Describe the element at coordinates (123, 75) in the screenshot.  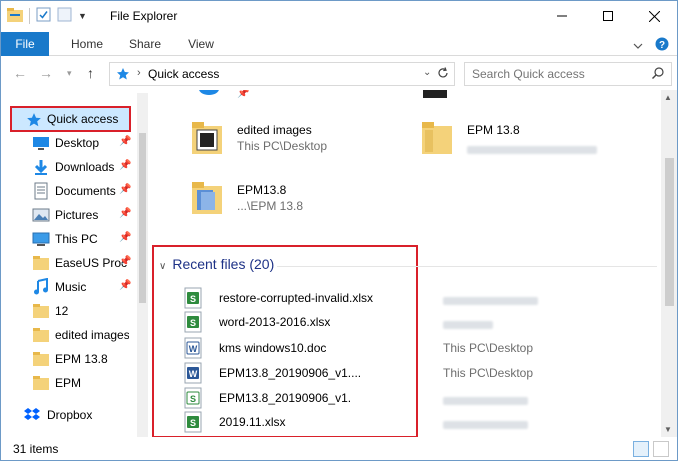
I see `quick-access-star-icon` at that location.